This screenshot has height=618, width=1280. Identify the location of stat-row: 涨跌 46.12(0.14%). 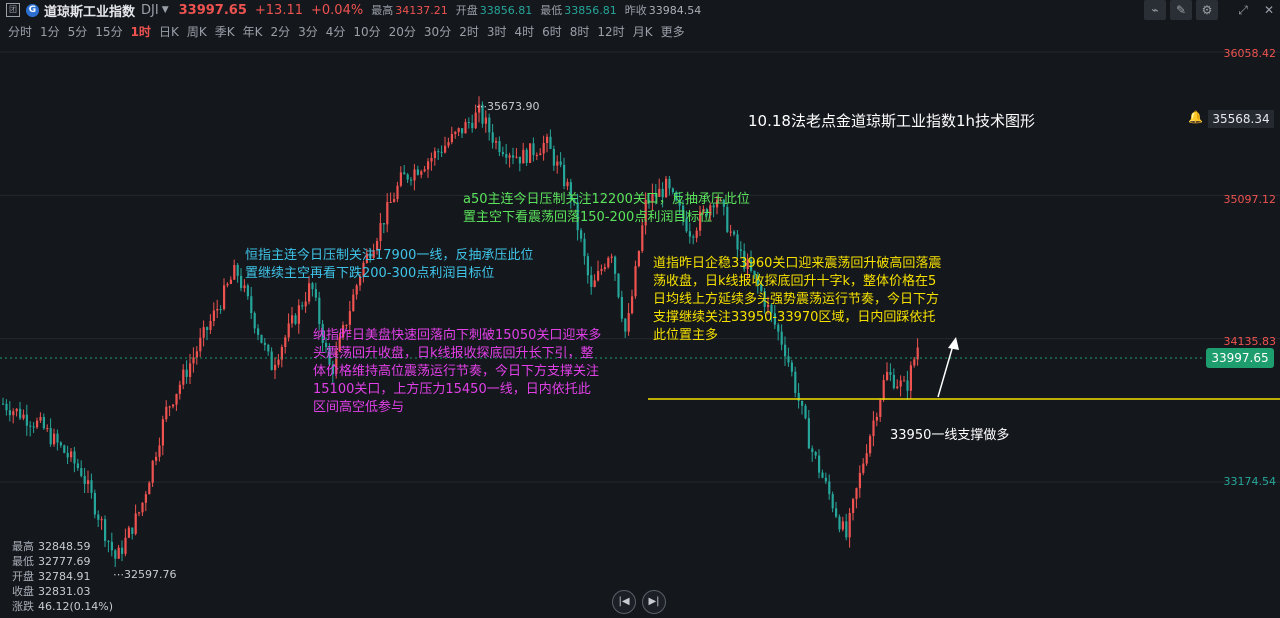
(62, 606).